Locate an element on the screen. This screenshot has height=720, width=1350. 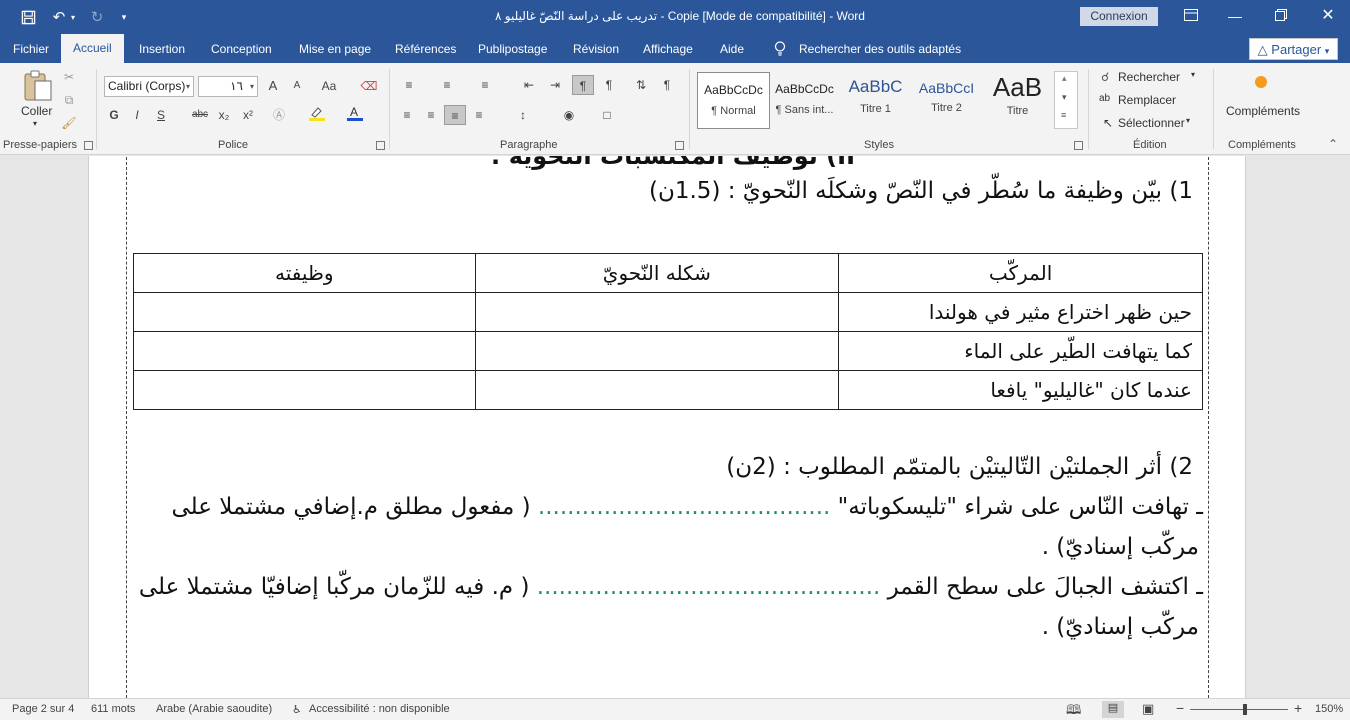
header-function: وظيفته is located at coordinates (304, 273).